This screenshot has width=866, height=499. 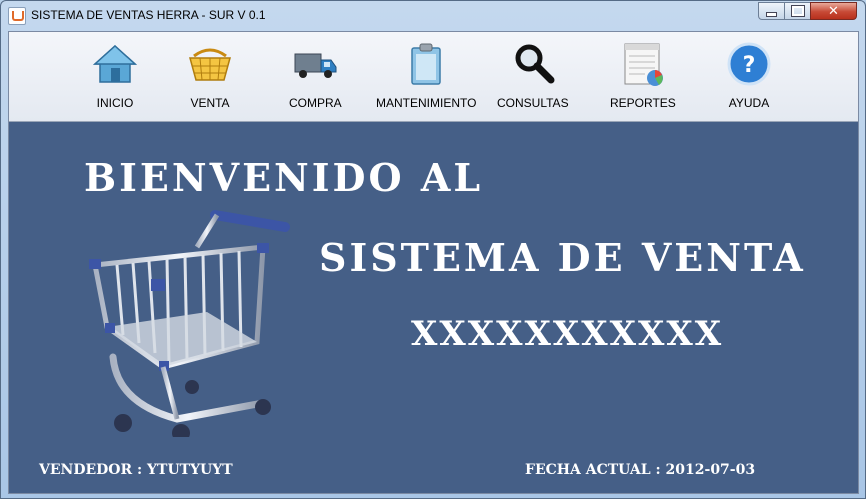 I want to click on toolbar-compra-button: COMPRA, so click(x=315, y=75).